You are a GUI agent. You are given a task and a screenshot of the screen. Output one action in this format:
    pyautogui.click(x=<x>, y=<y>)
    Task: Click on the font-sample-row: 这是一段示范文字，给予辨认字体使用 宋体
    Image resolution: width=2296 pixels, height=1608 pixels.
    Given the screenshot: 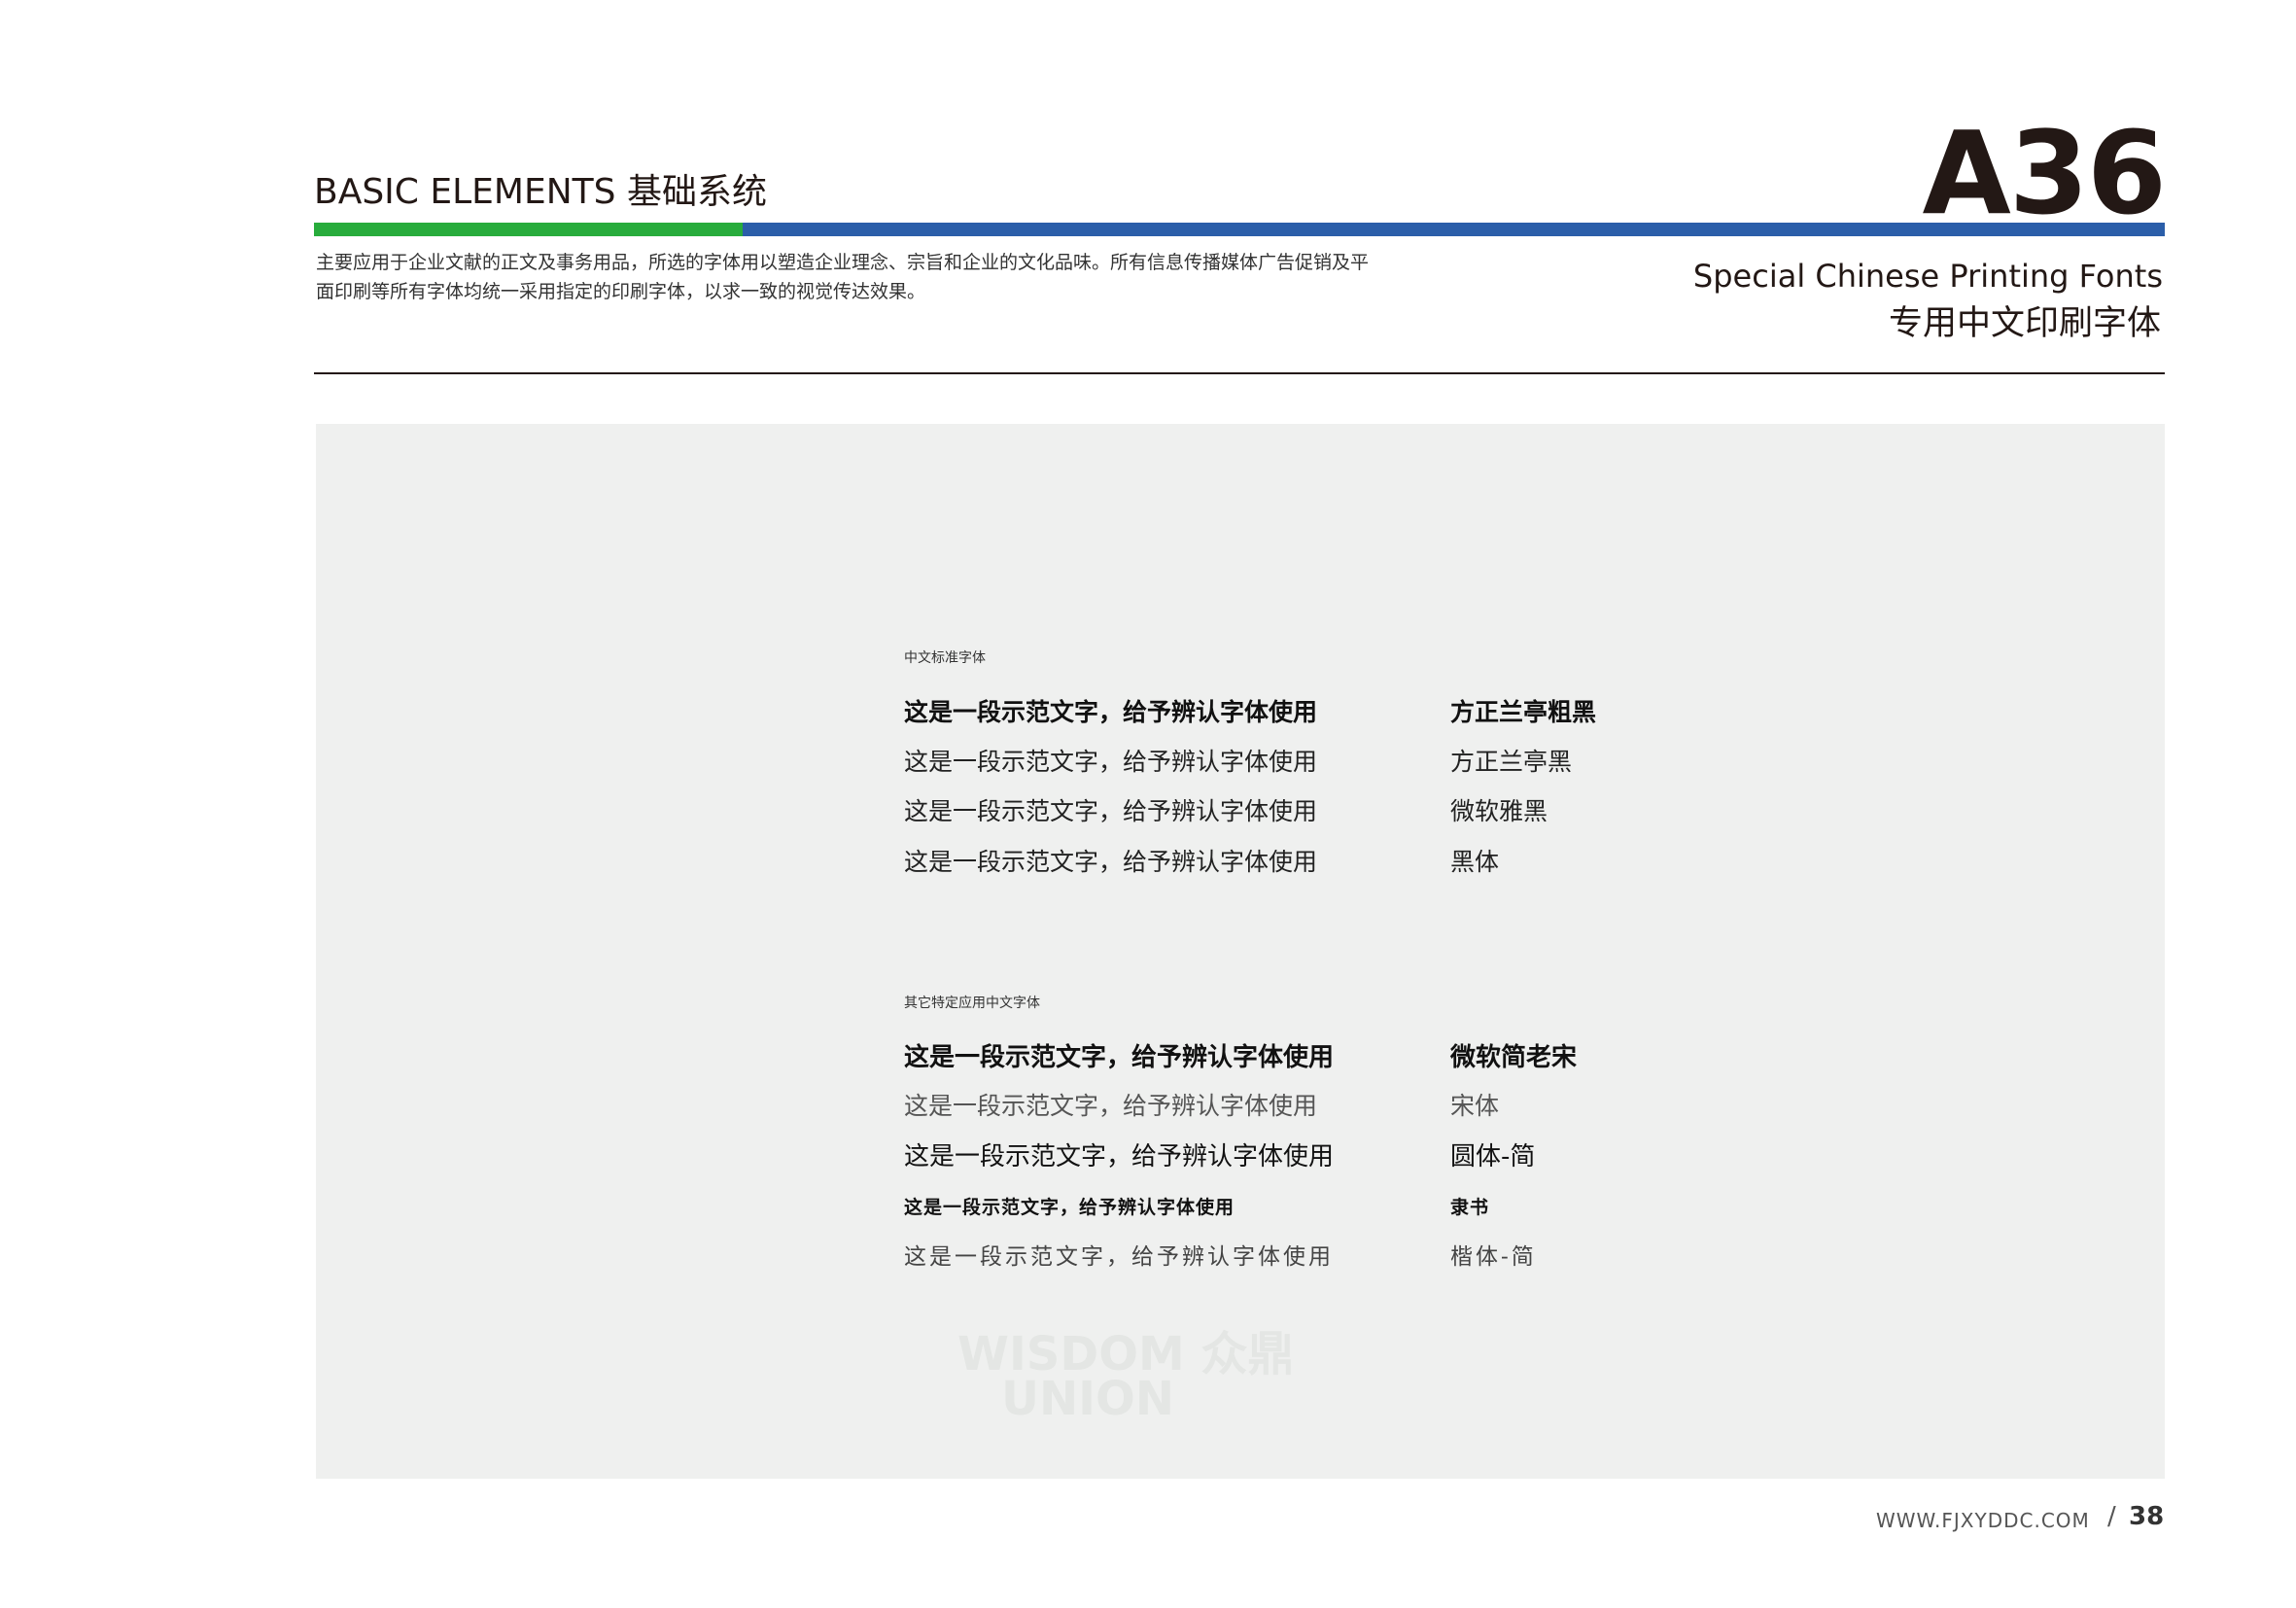 What is the action you would take?
    pyautogui.click(x=1341, y=1106)
    